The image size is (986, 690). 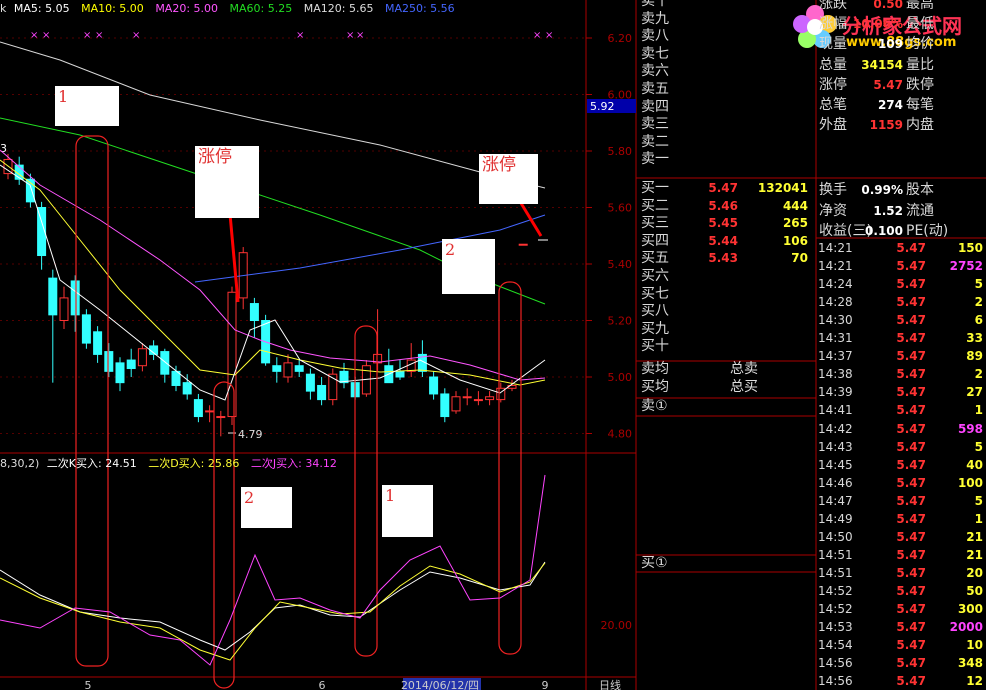 What do you see at coordinates (727, 54) in the screenshot?
I see `sell-order-row: 卖七` at bounding box center [727, 54].